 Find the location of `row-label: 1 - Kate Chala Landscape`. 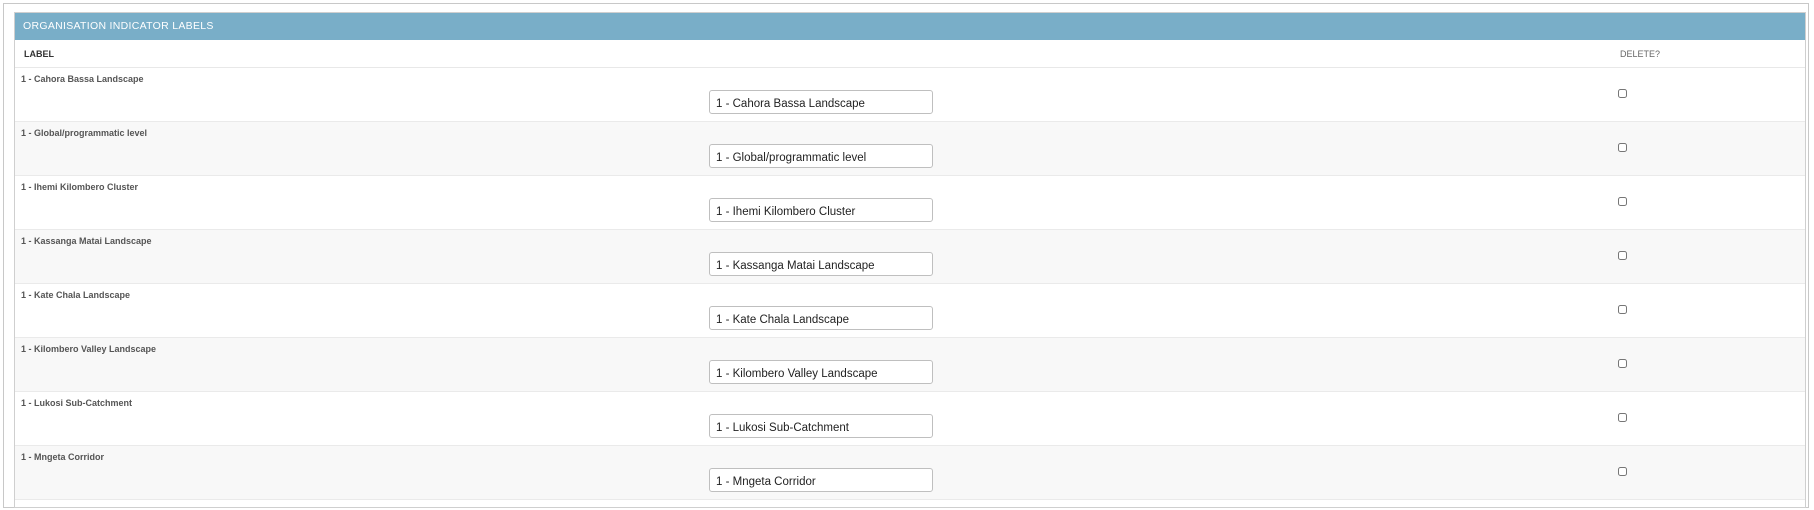

row-label: 1 - Kate Chala Landscape is located at coordinates (76, 295).